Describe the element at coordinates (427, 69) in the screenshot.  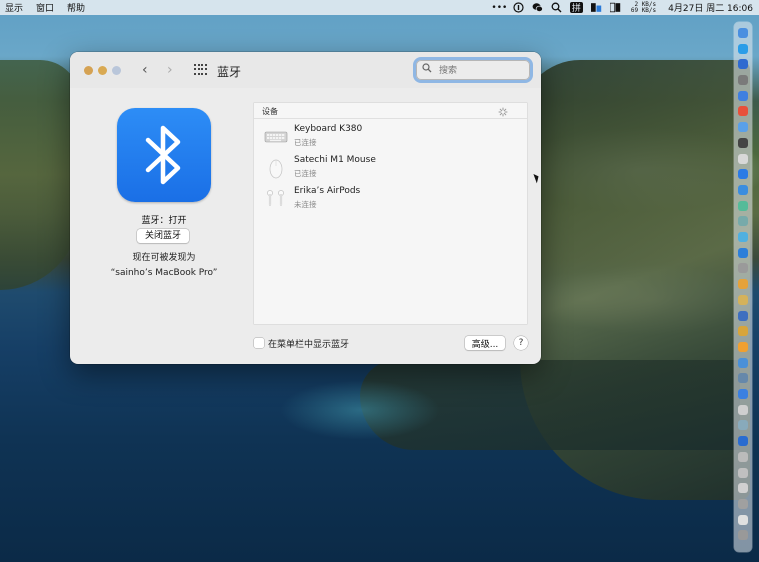
I see `search-icon` at that location.